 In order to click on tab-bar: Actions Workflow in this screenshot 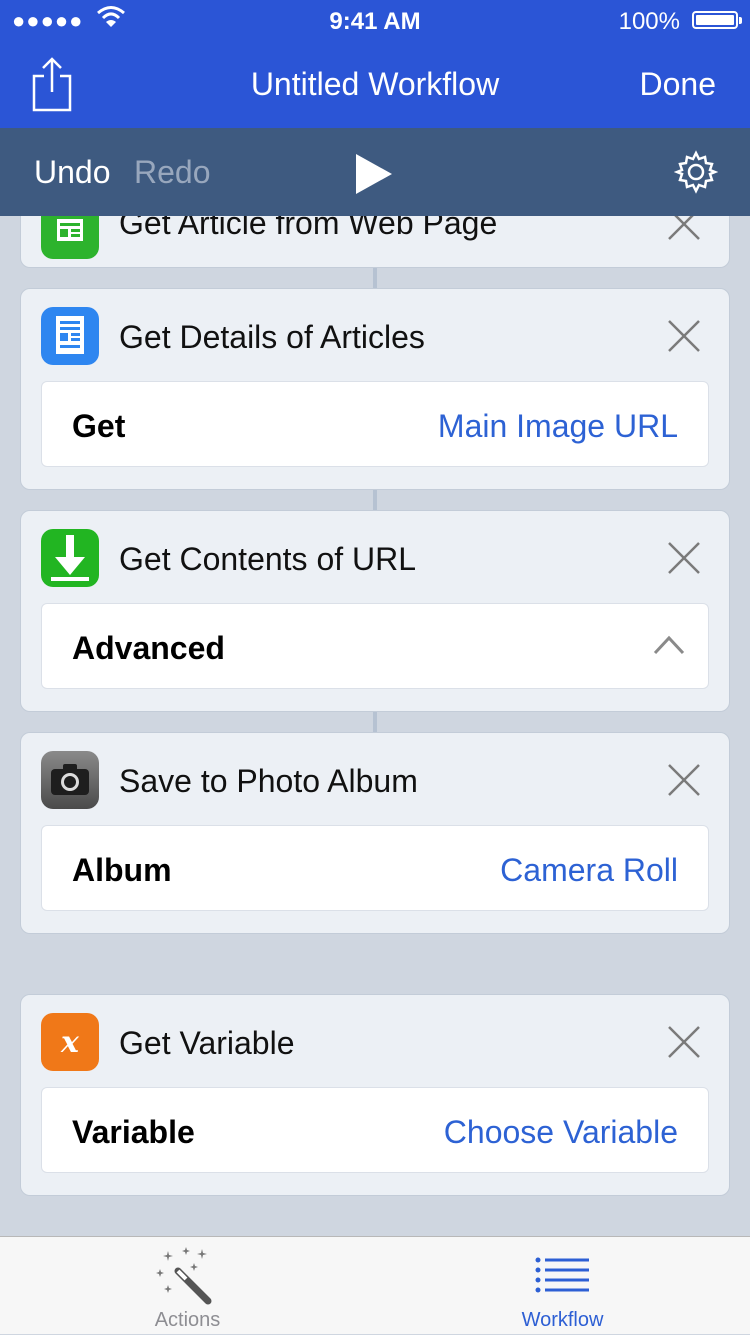, I will do `click(375, 1285)`.